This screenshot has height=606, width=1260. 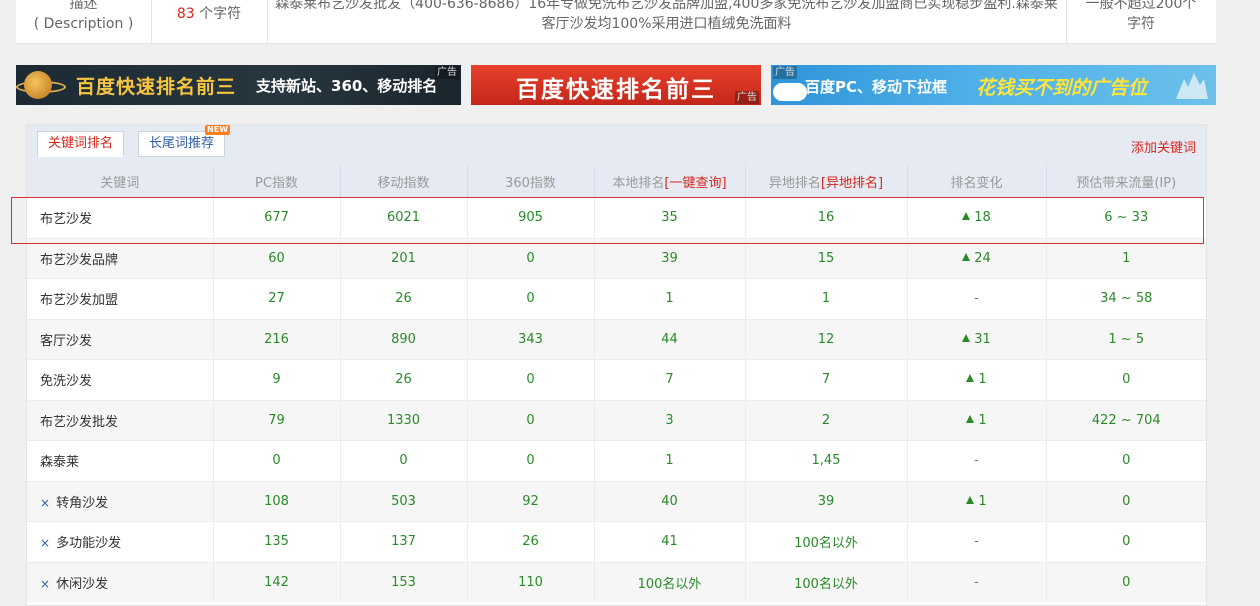 What do you see at coordinates (218, 130) in the screenshot?
I see `new-badge: NEW` at bounding box center [218, 130].